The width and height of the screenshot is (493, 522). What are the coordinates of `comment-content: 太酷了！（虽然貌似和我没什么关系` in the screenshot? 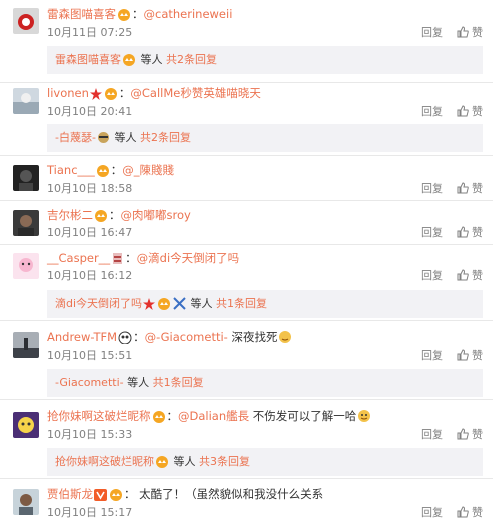 It's located at (229, 494).